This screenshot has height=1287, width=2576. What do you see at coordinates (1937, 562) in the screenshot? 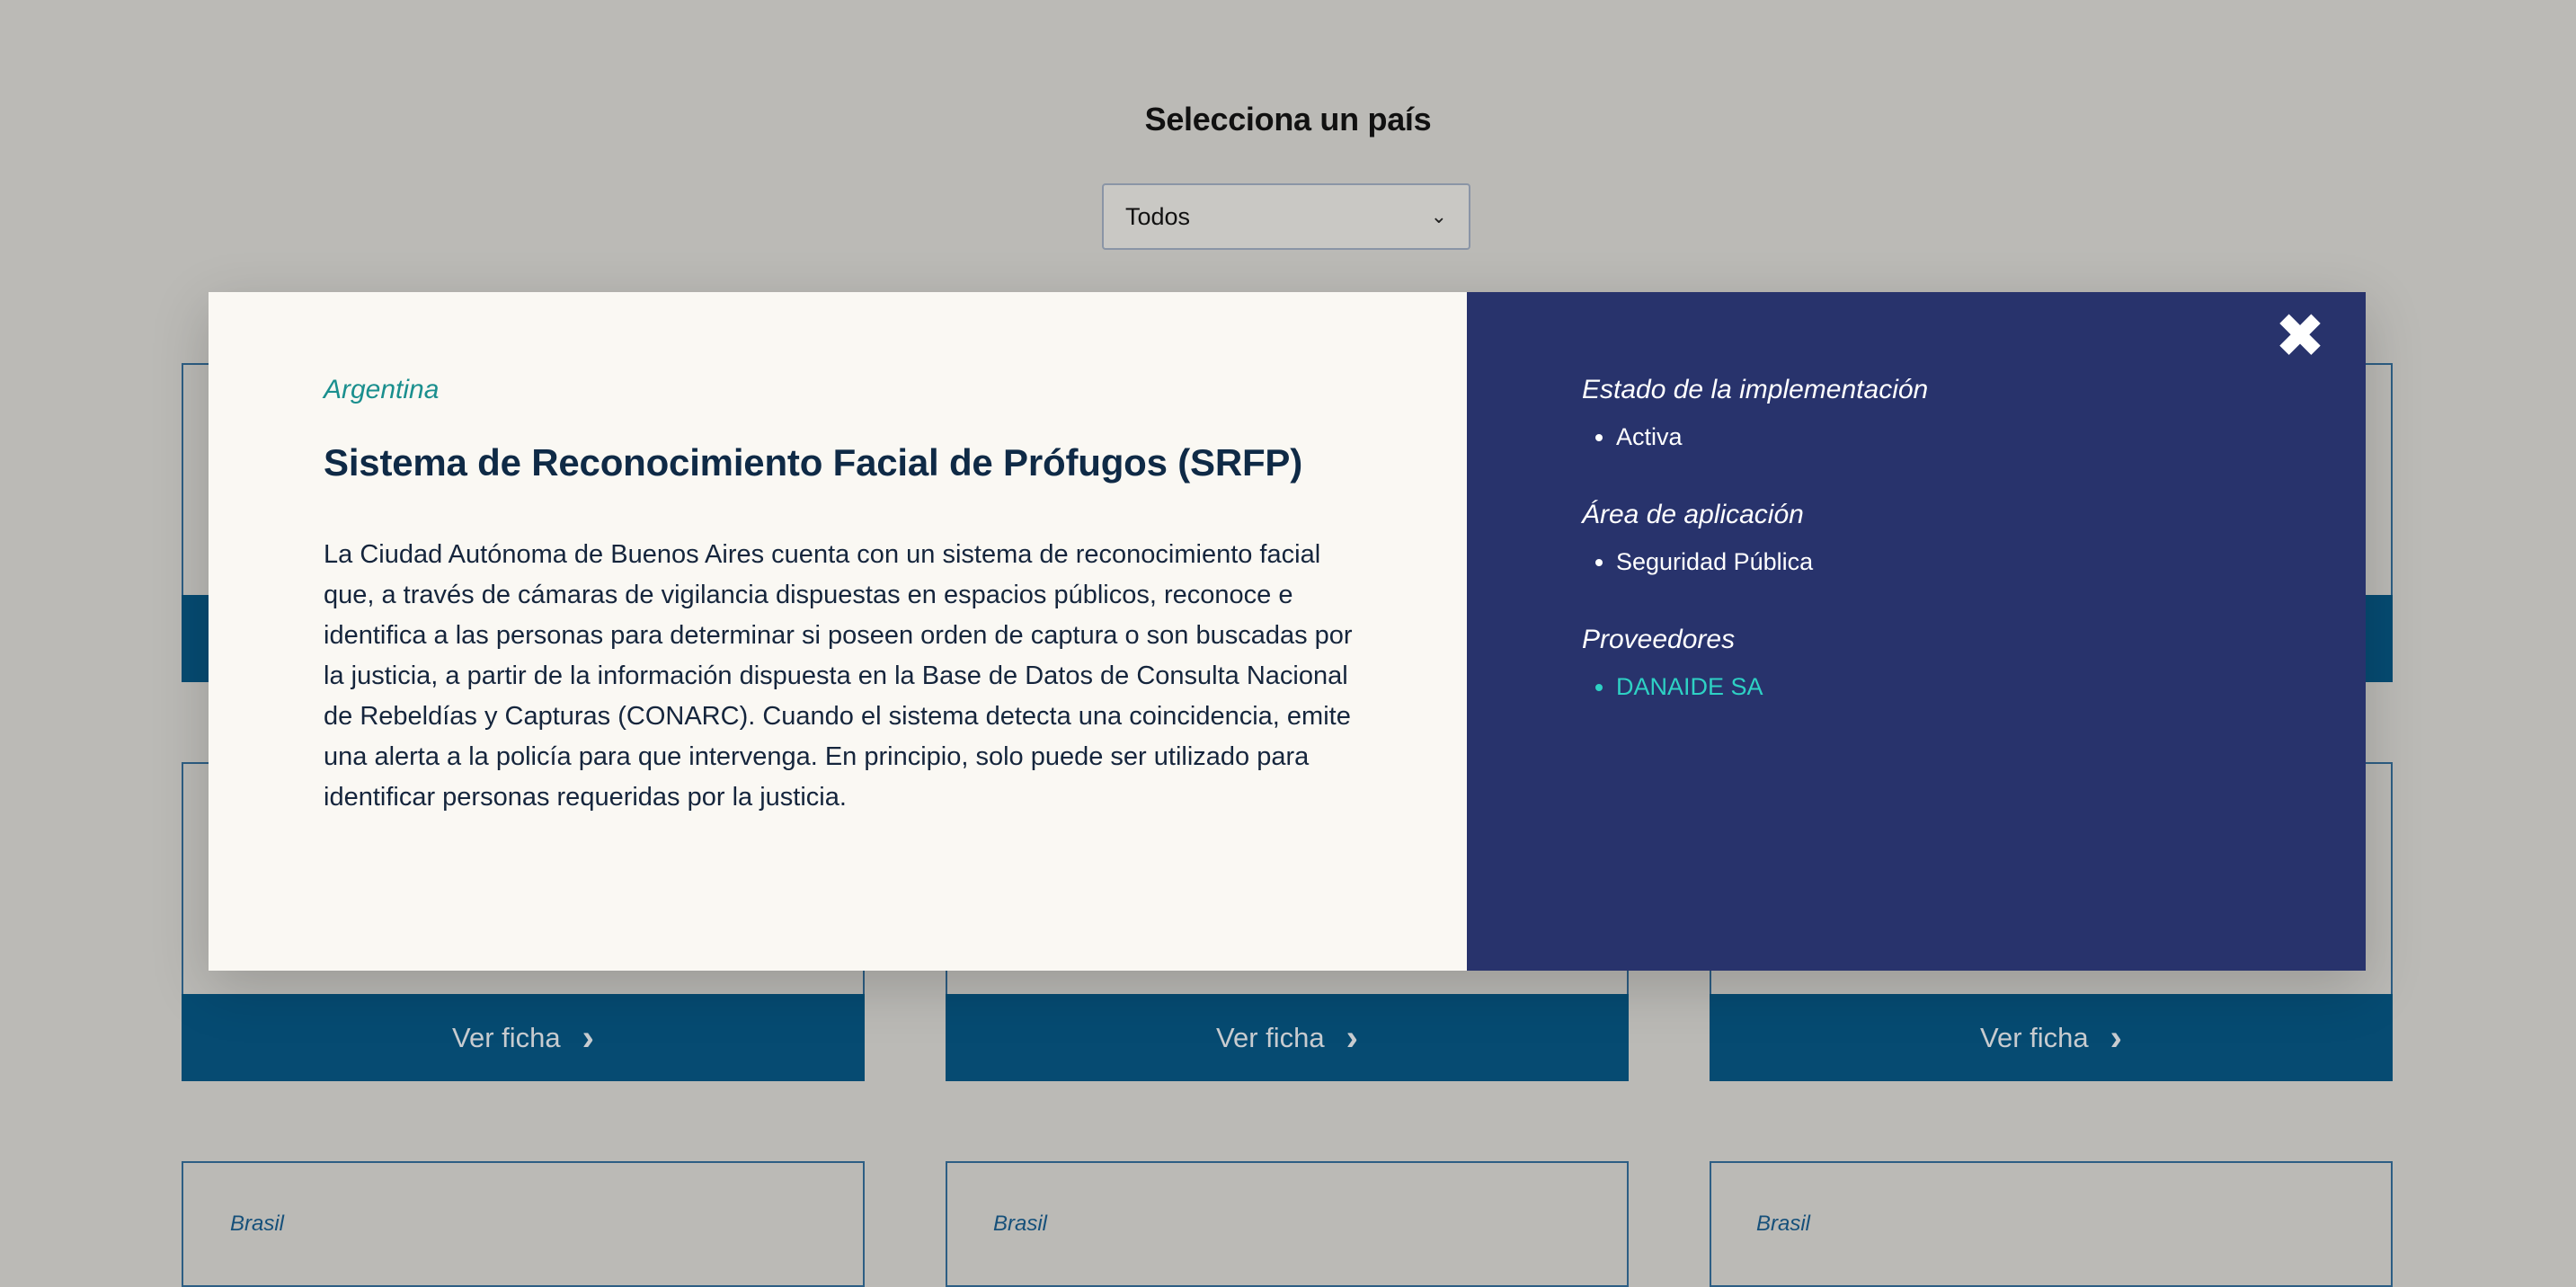
I see `area-value: Seguridad Pública` at bounding box center [1937, 562].